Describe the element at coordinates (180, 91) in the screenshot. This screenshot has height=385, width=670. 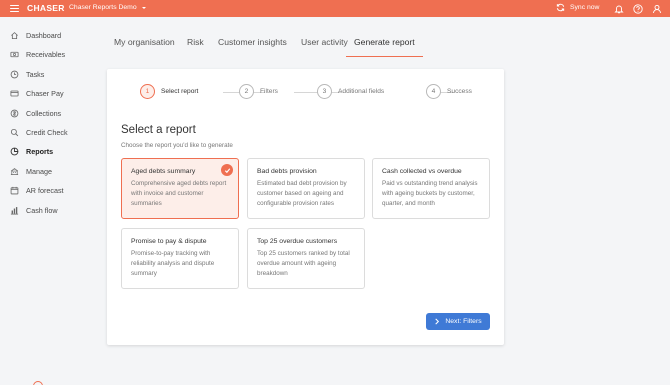
I see `step-label: Select report` at that location.